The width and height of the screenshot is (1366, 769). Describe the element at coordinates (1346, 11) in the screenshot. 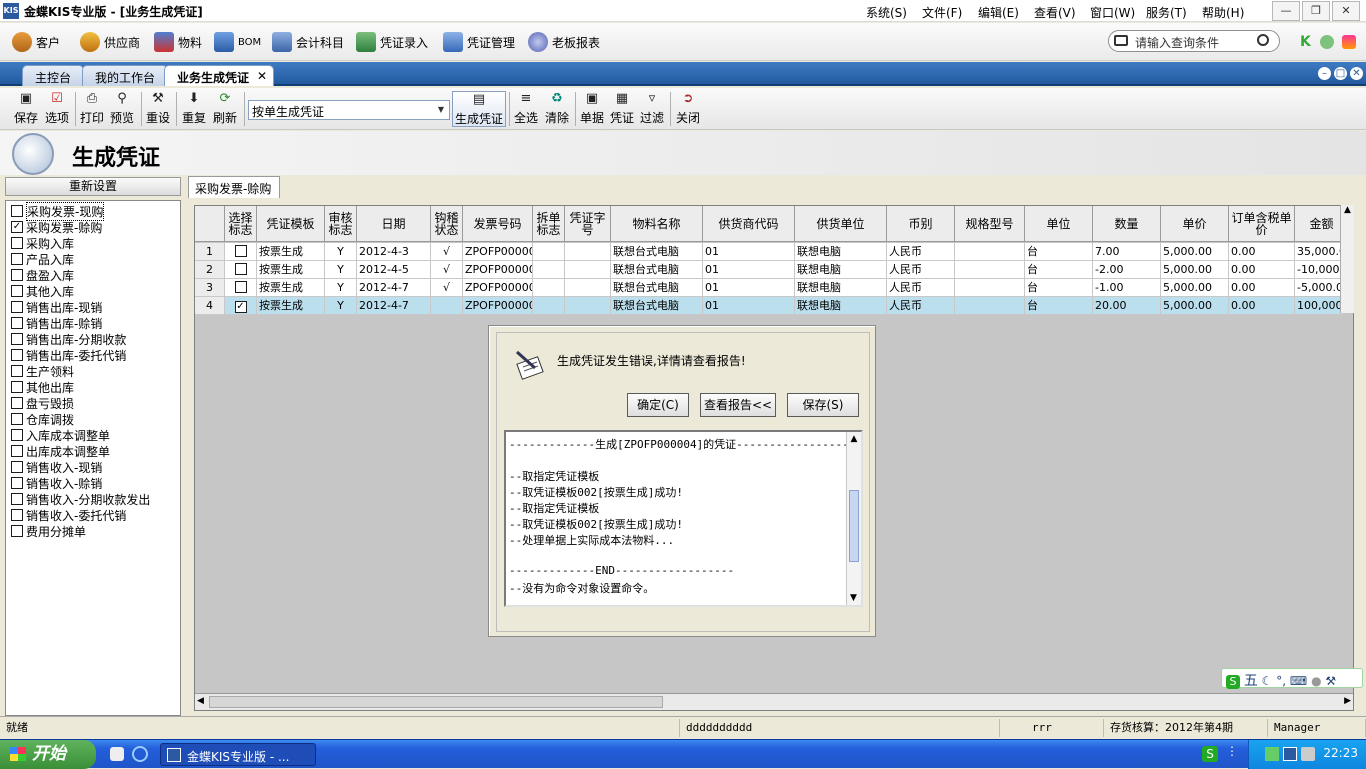

I see `close-icon: ✕` at that location.